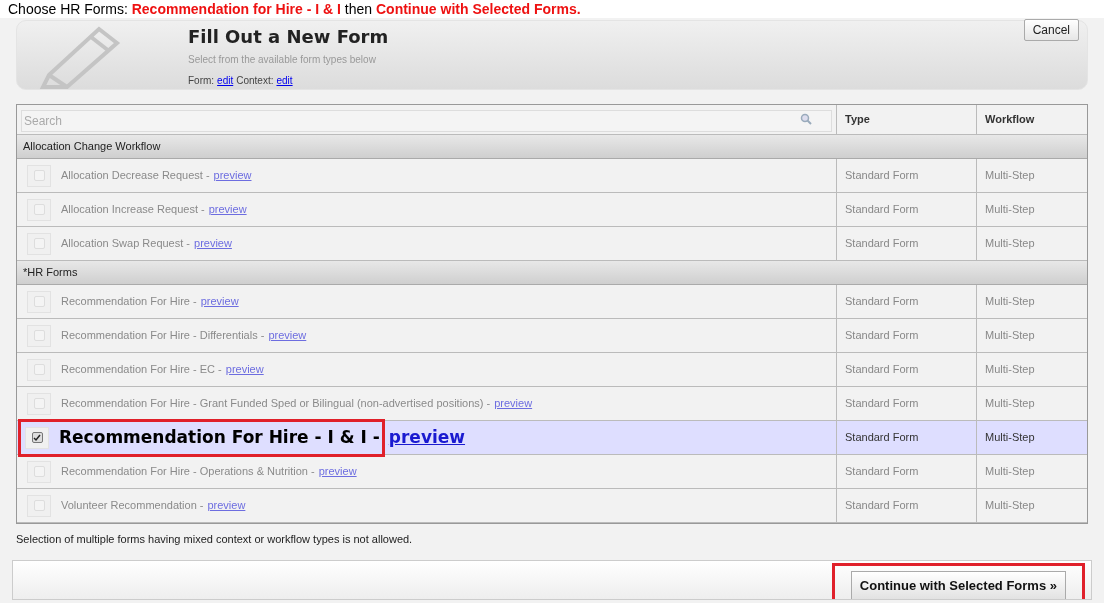 The width and height of the screenshot is (1104, 603). What do you see at coordinates (276, 404) in the screenshot?
I see `form-title: Recommendation For Hire - Grant Funded Sped or Bilingual (non-advertised positions) -` at bounding box center [276, 404].